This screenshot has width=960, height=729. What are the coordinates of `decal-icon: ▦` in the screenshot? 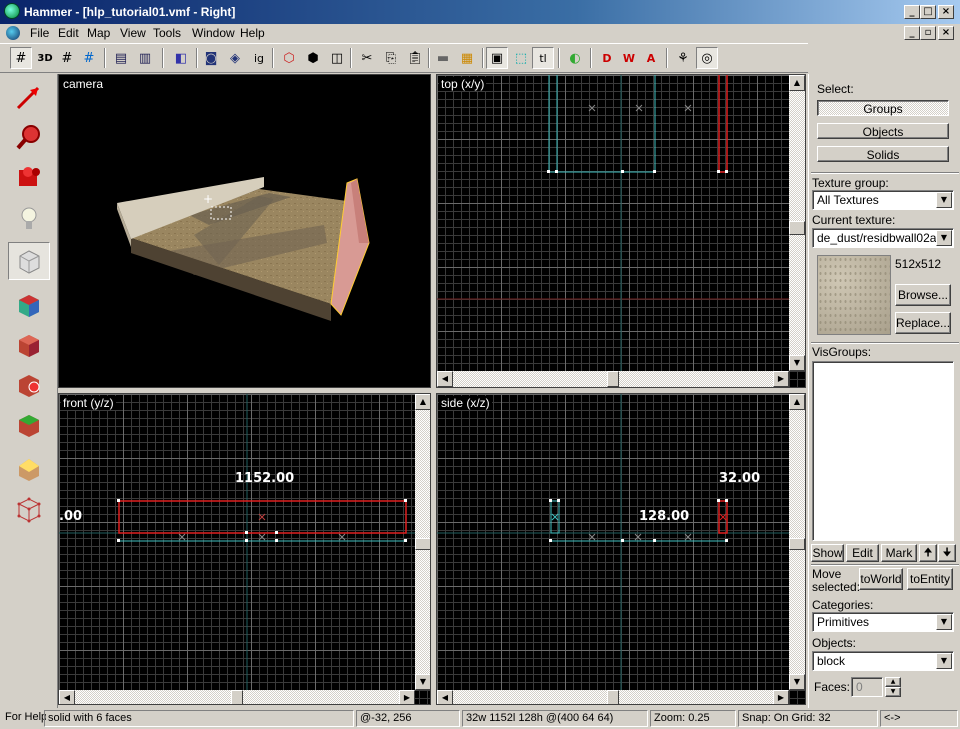 It's located at (467, 58).